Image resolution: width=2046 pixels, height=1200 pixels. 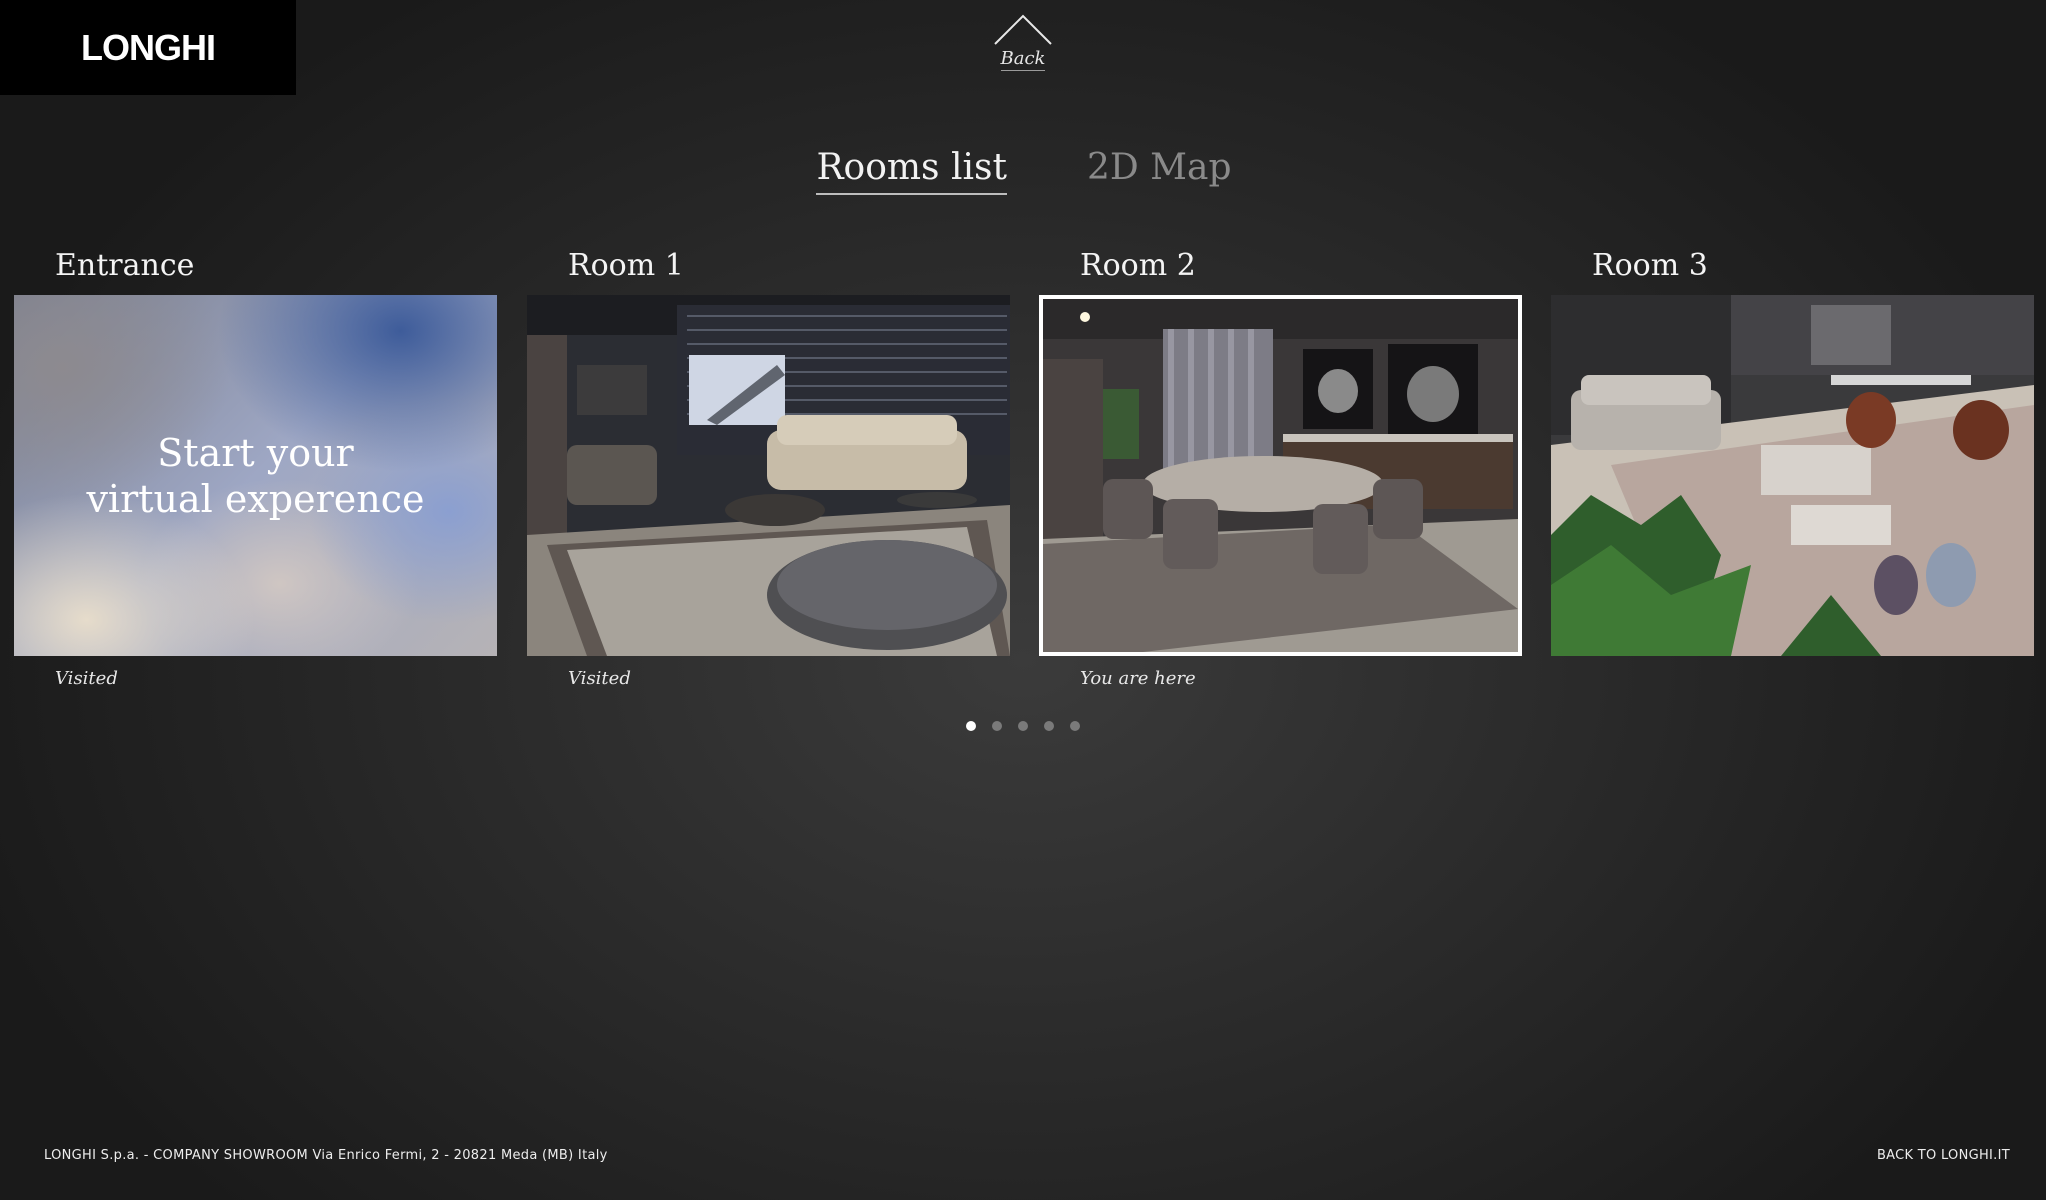 I want to click on room-status: You are here, so click(x=1138, y=678).